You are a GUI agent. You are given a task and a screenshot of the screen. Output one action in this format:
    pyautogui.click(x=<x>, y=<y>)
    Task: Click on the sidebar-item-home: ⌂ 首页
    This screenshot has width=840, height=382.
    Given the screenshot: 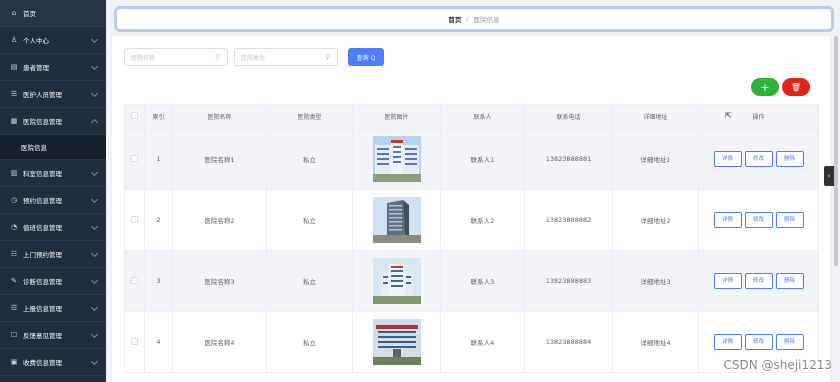 What is the action you would take?
    pyautogui.click(x=53, y=13)
    